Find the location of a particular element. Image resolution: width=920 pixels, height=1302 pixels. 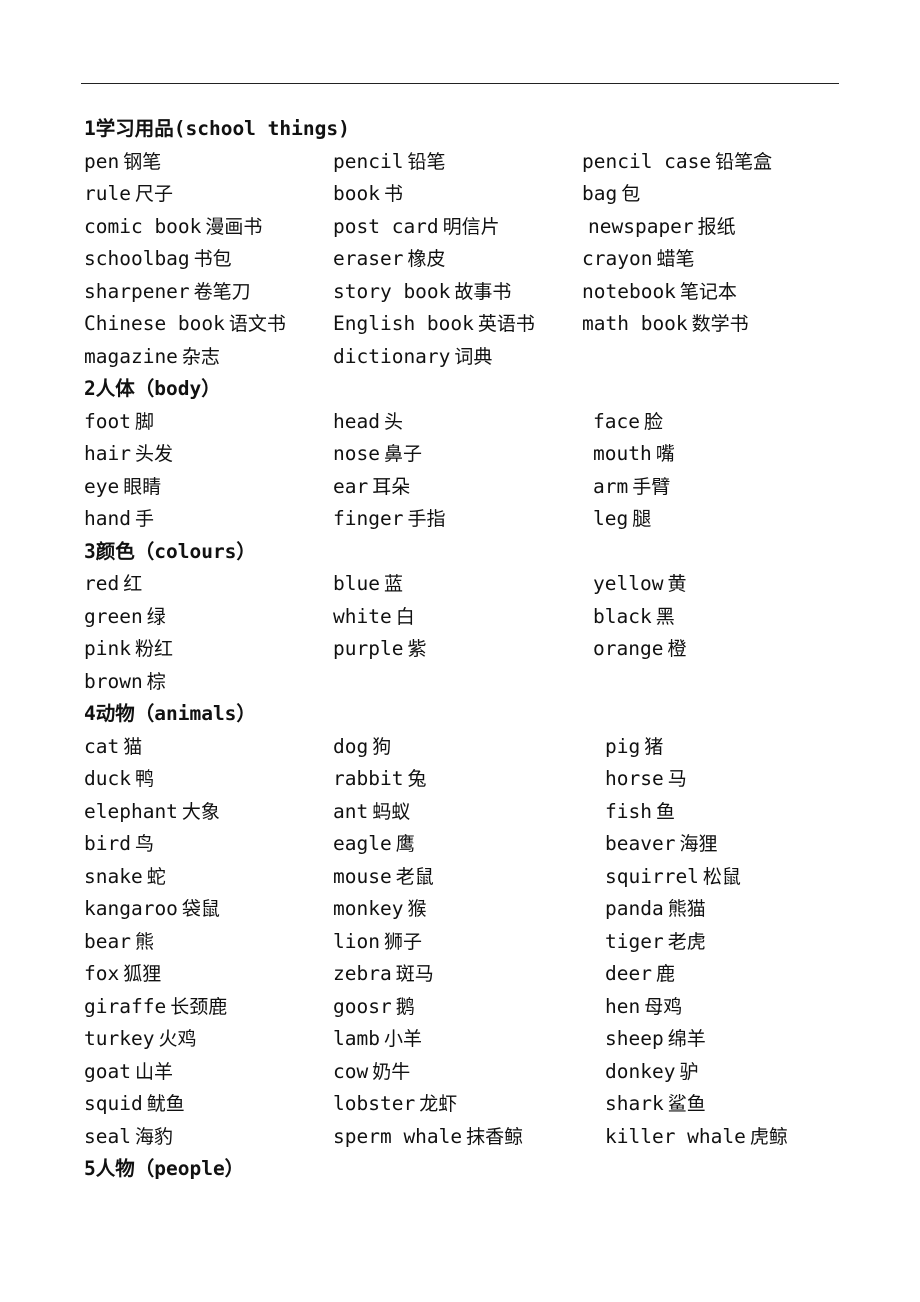

vocab-entry: sharpener 卷笔刀 is located at coordinates (167, 292).